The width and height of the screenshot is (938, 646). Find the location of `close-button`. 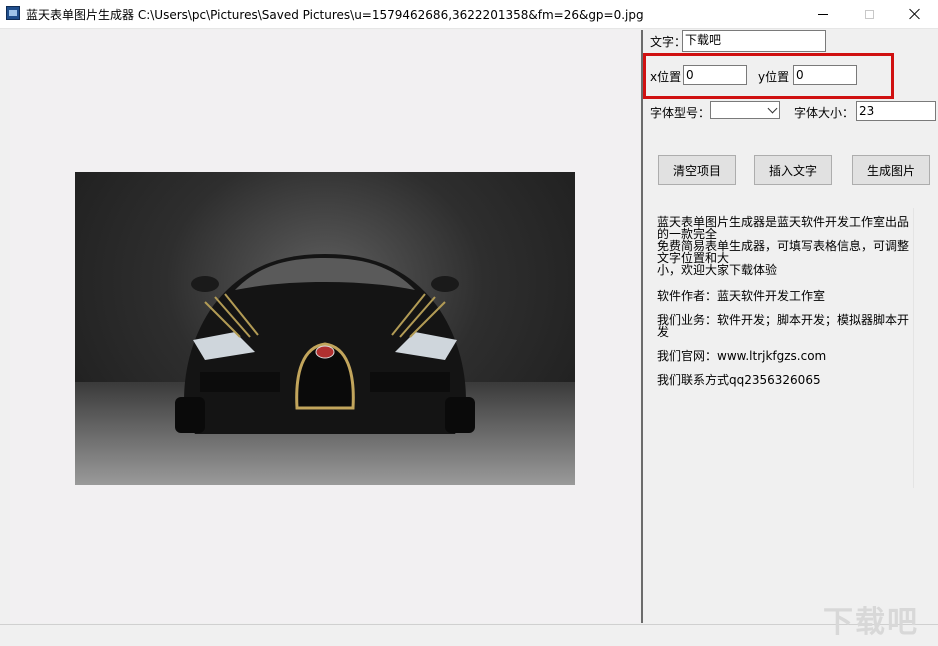

close-button is located at coordinates (915, 14).